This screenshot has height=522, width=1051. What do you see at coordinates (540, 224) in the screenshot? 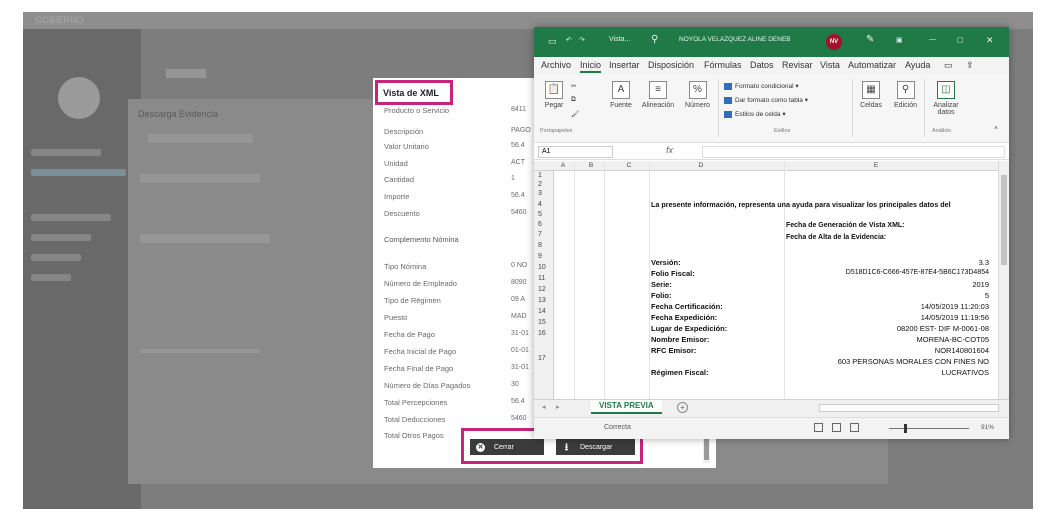
I see `row-number: 6` at bounding box center [540, 224].